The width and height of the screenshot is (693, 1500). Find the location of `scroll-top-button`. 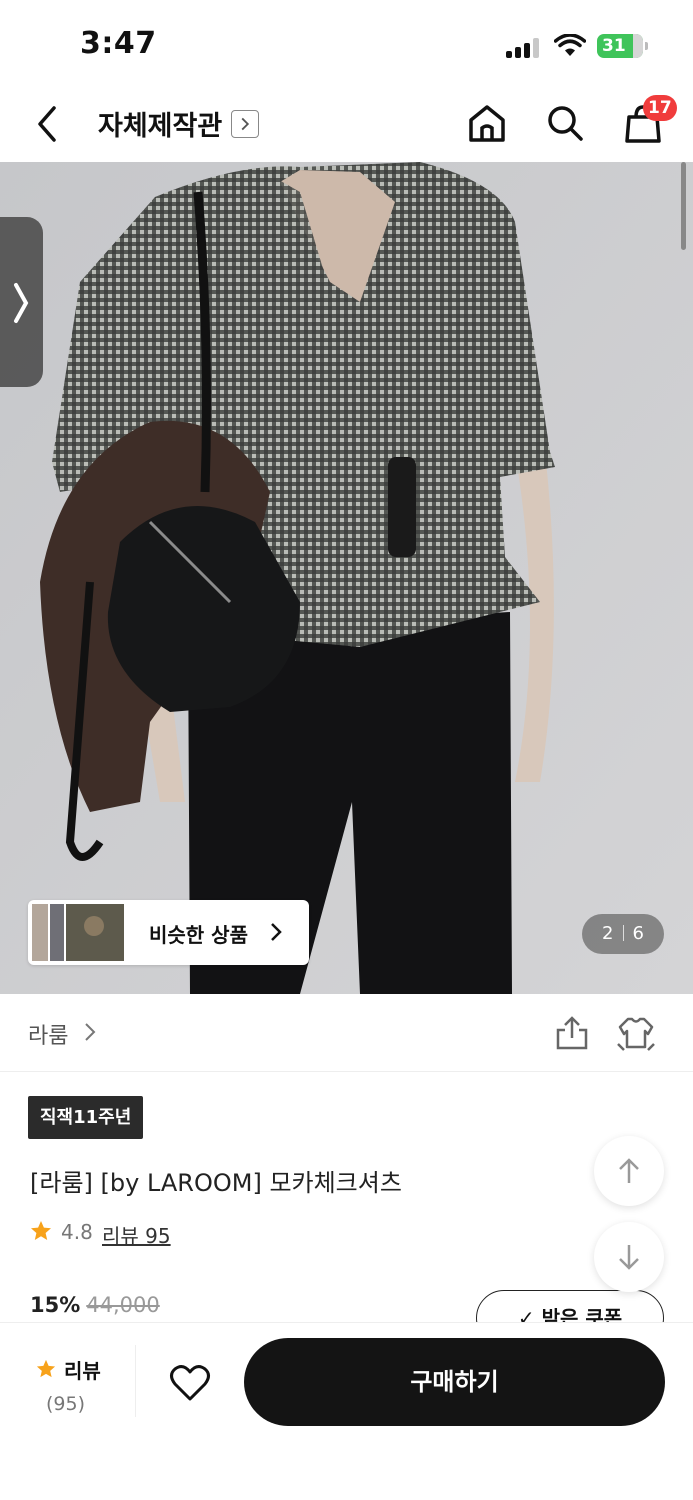

scroll-top-button is located at coordinates (629, 1171).